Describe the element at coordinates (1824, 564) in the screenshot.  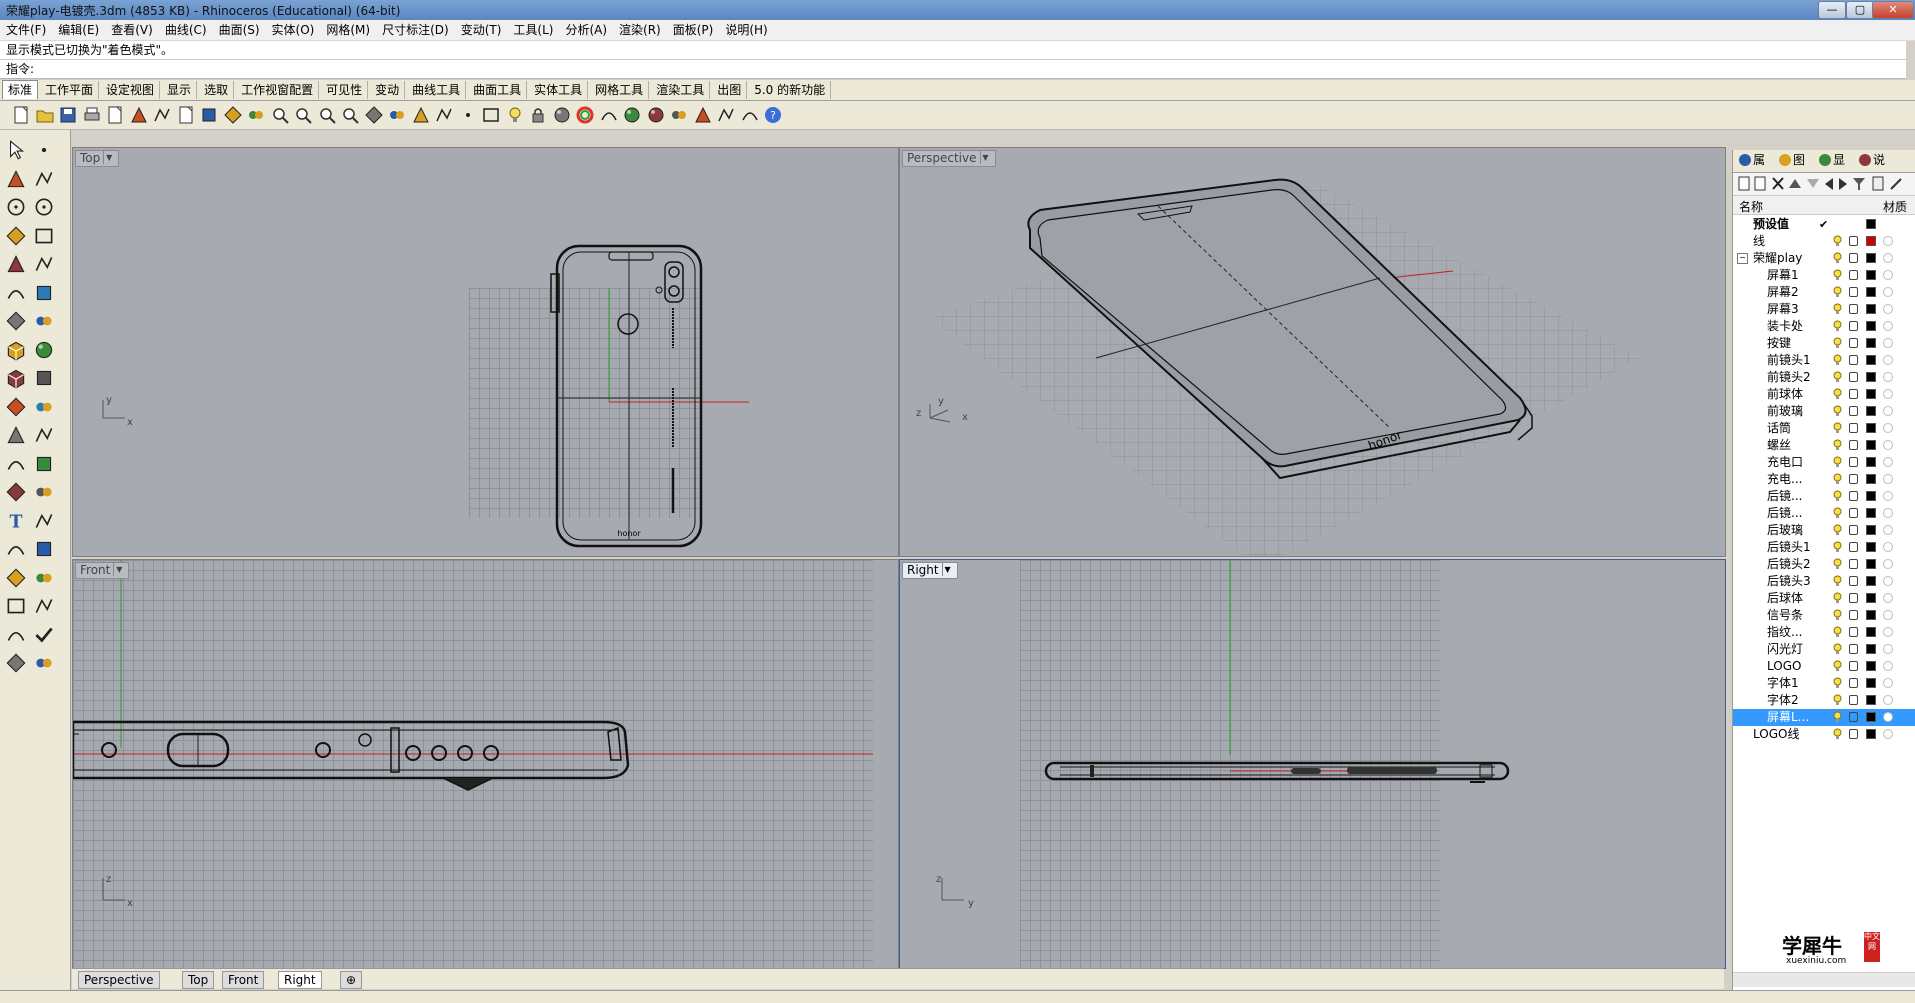
I see `layer-row: 后镜头2` at that location.